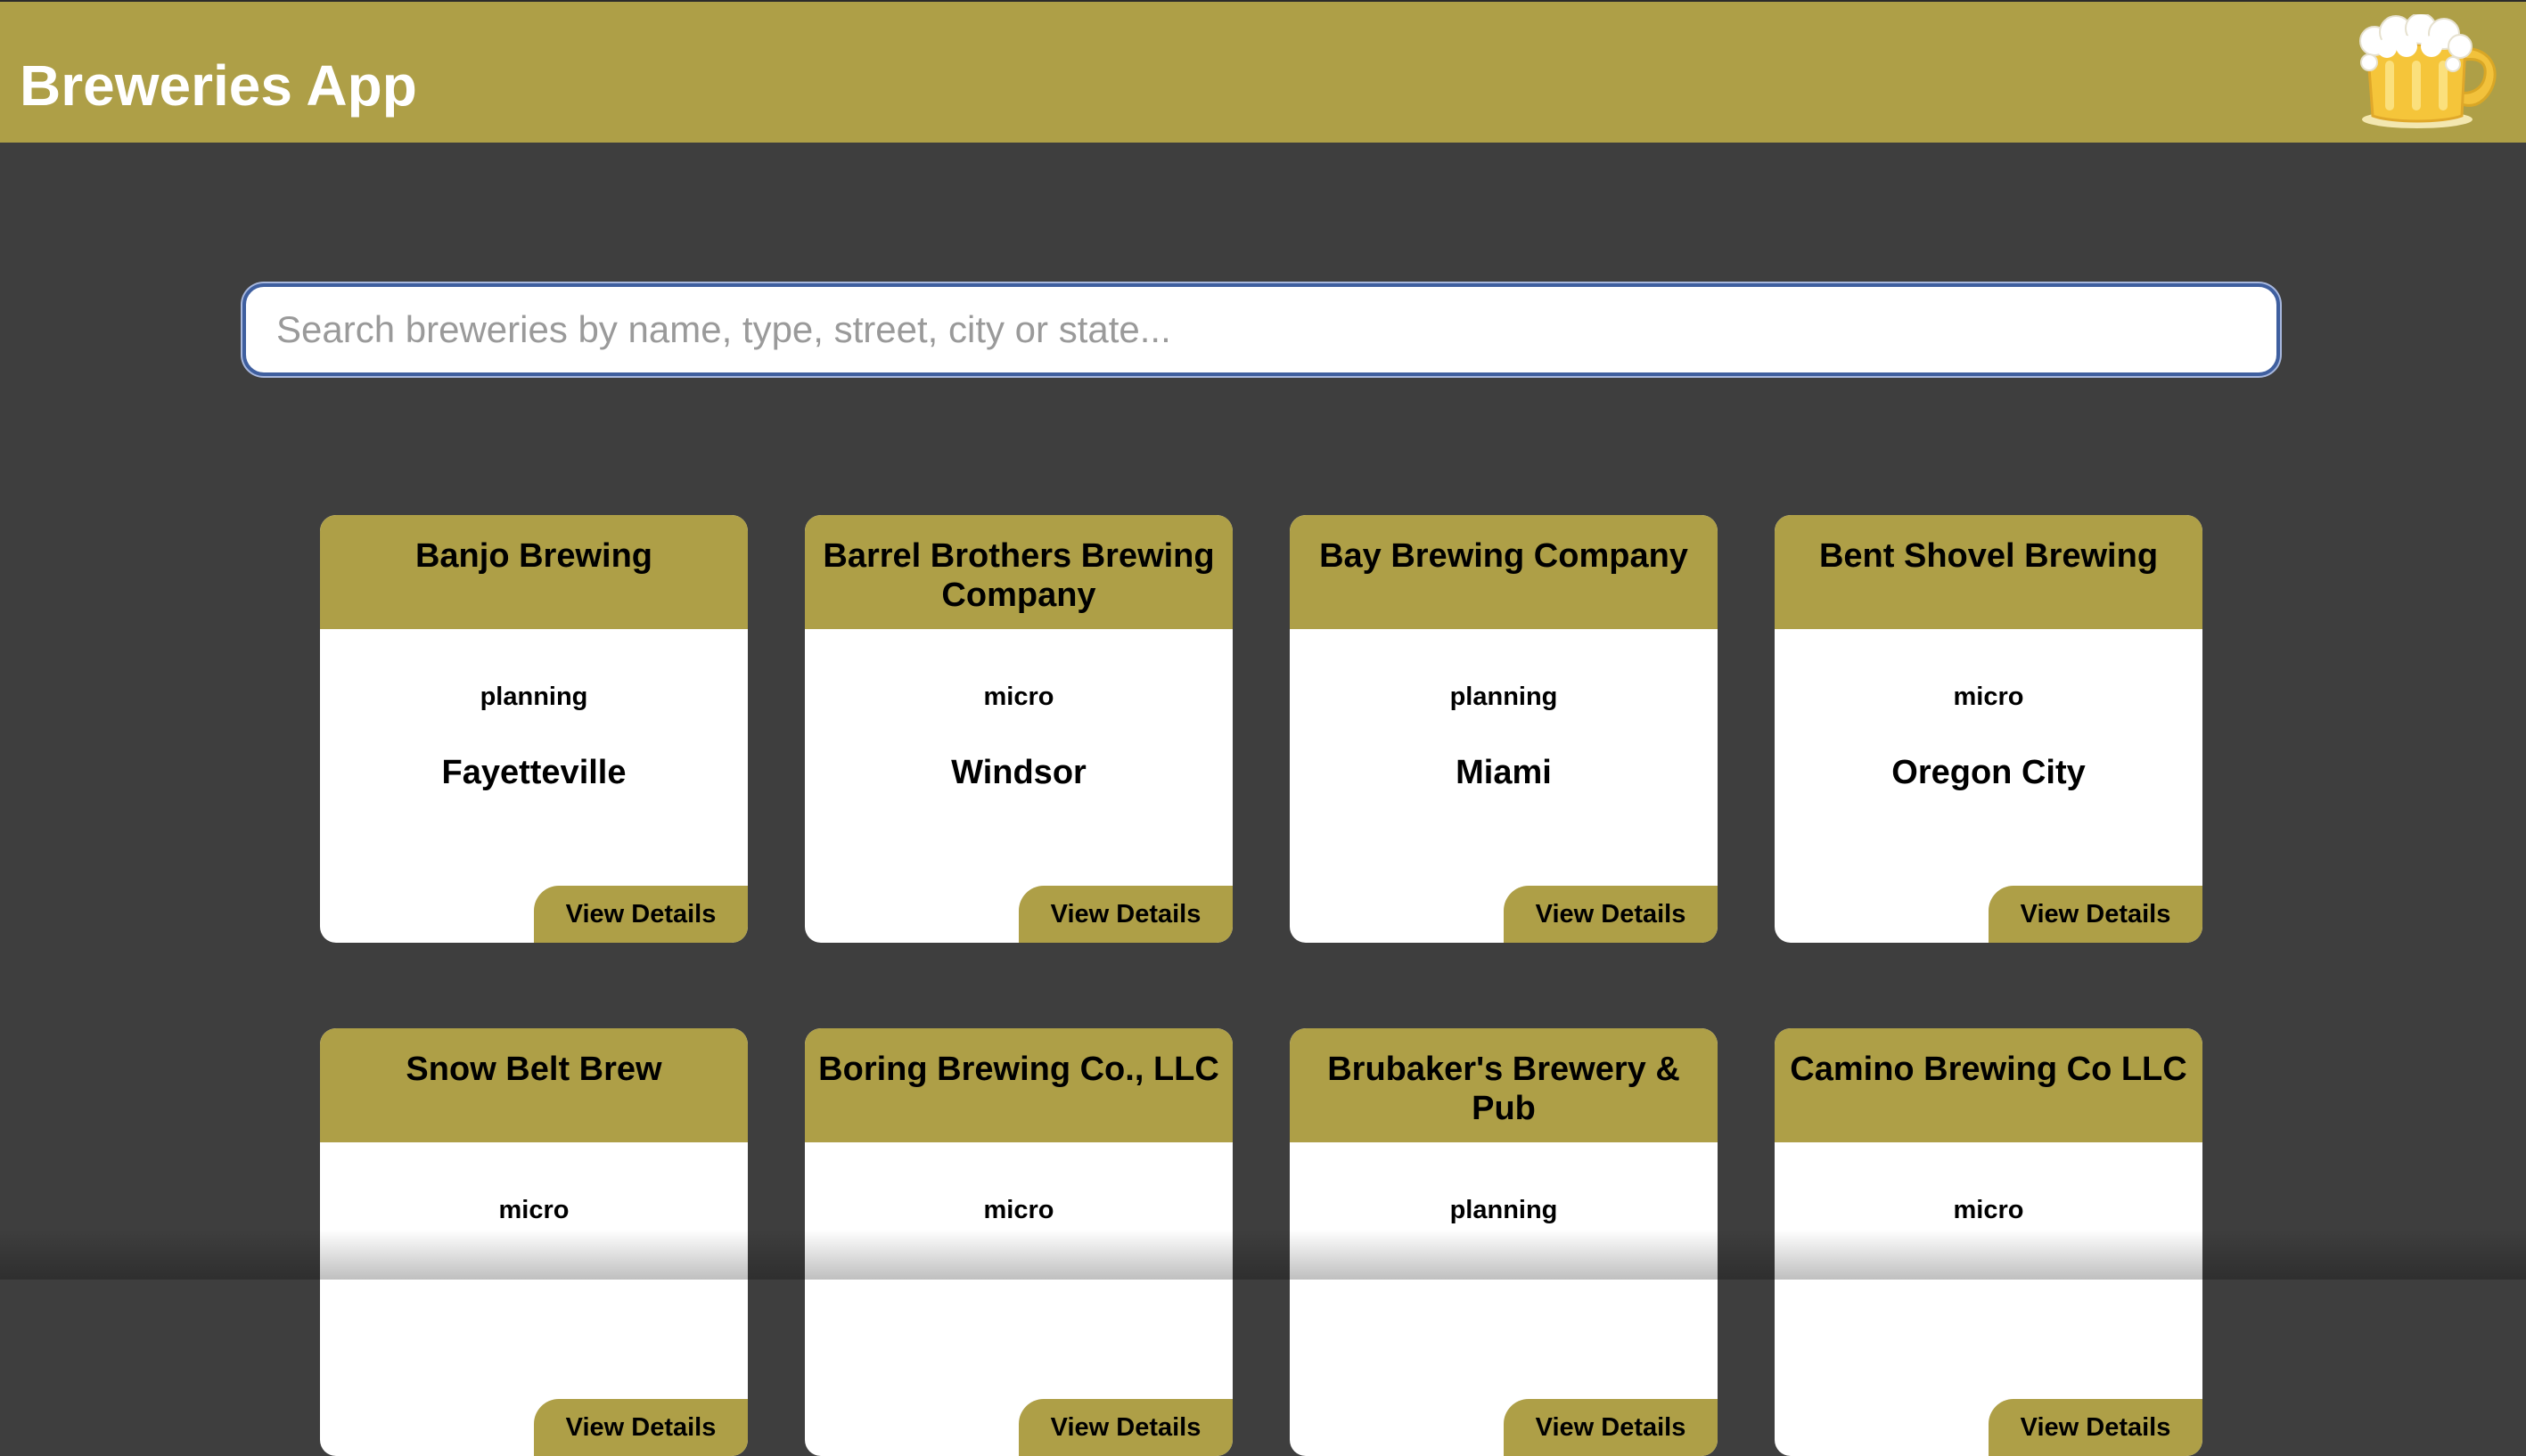 The width and height of the screenshot is (2526, 1456). What do you see at coordinates (1988, 556) in the screenshot?
I see `brewery-name: Bent Shovel Brewing` at bounding box center [1988, 556].